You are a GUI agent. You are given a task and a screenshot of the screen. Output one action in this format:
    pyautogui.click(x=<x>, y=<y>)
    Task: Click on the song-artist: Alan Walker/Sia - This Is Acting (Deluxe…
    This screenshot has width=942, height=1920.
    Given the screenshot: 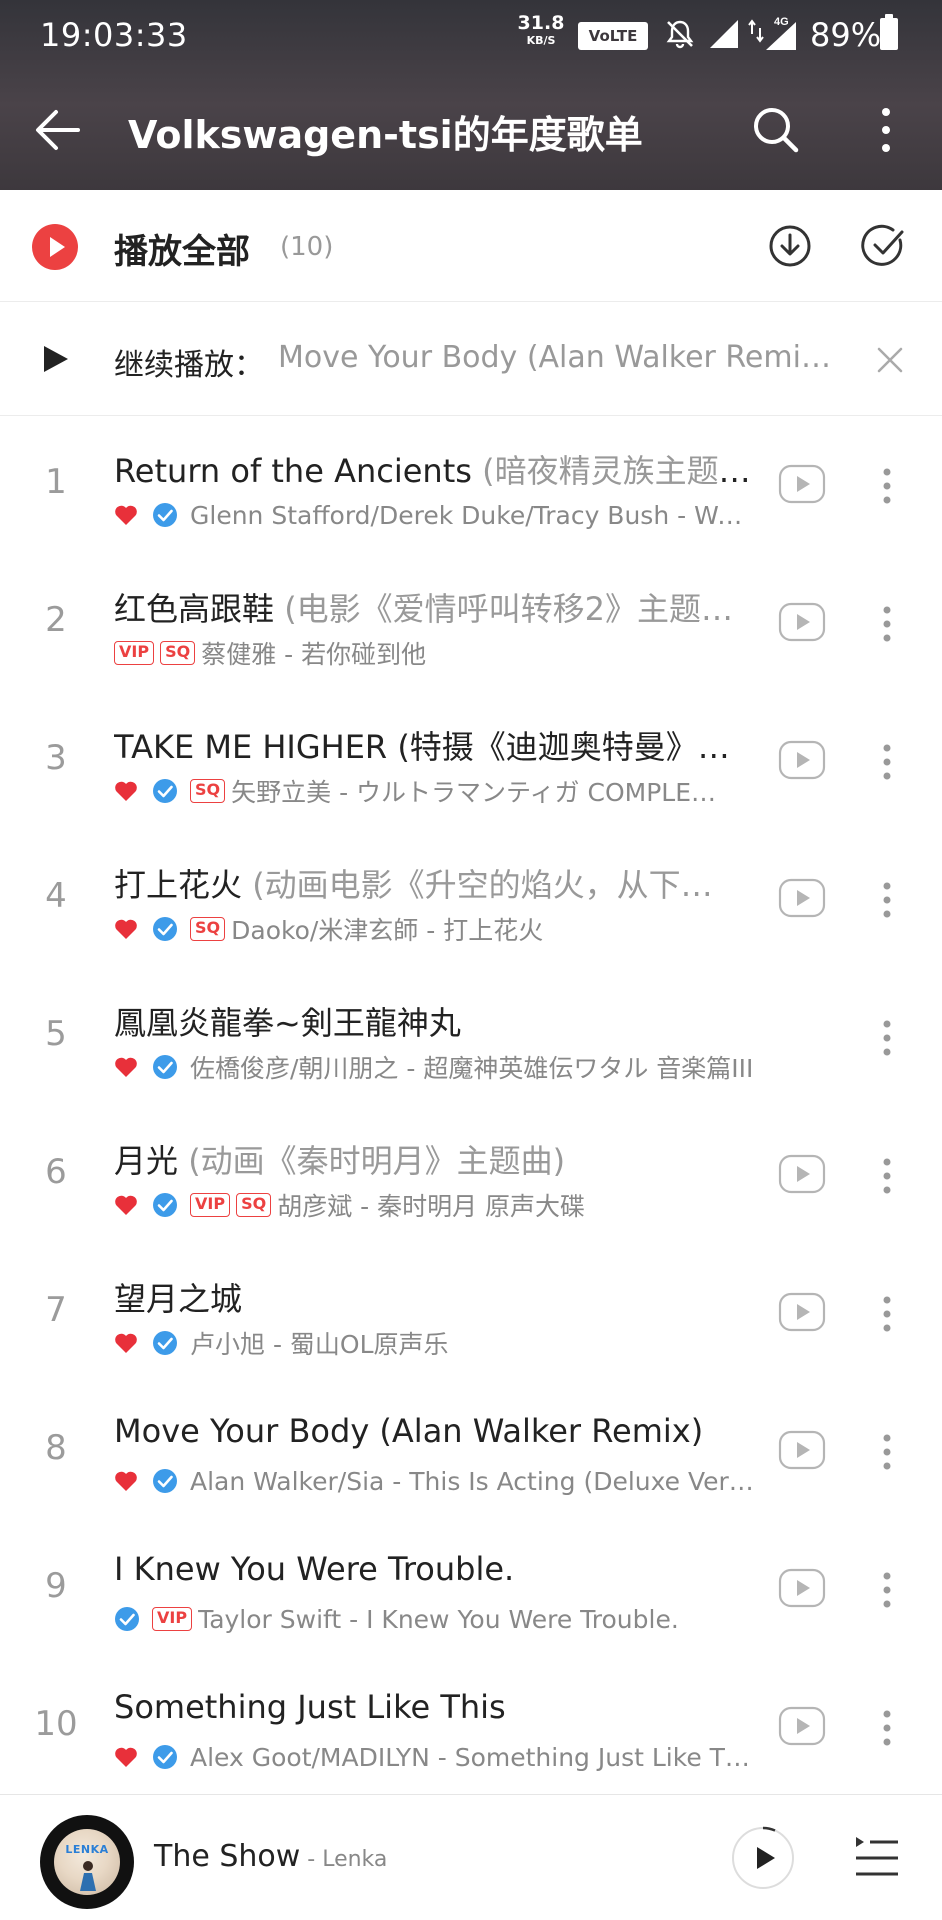 What is the action you would take?
    pyautogui.click(x=472, y=1481)
    